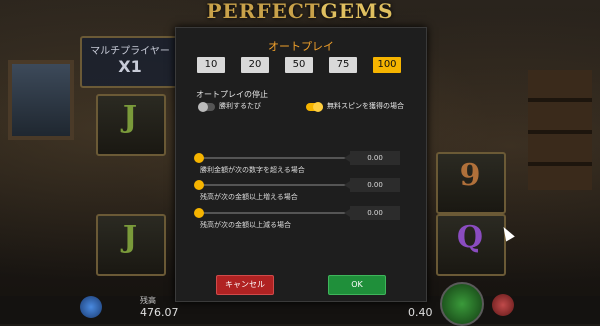 This screenshot has width=600, height=326. Describe the element at coordinates (372, 185) in the screenshot. I see `slider-balance-increase-value: 0.00` at that location.